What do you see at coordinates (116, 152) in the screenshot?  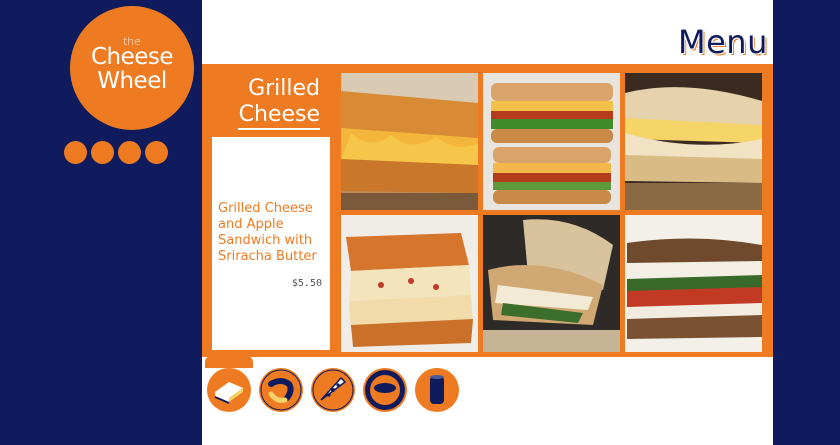 I see `page-dots` at bounding box center [116, 152].